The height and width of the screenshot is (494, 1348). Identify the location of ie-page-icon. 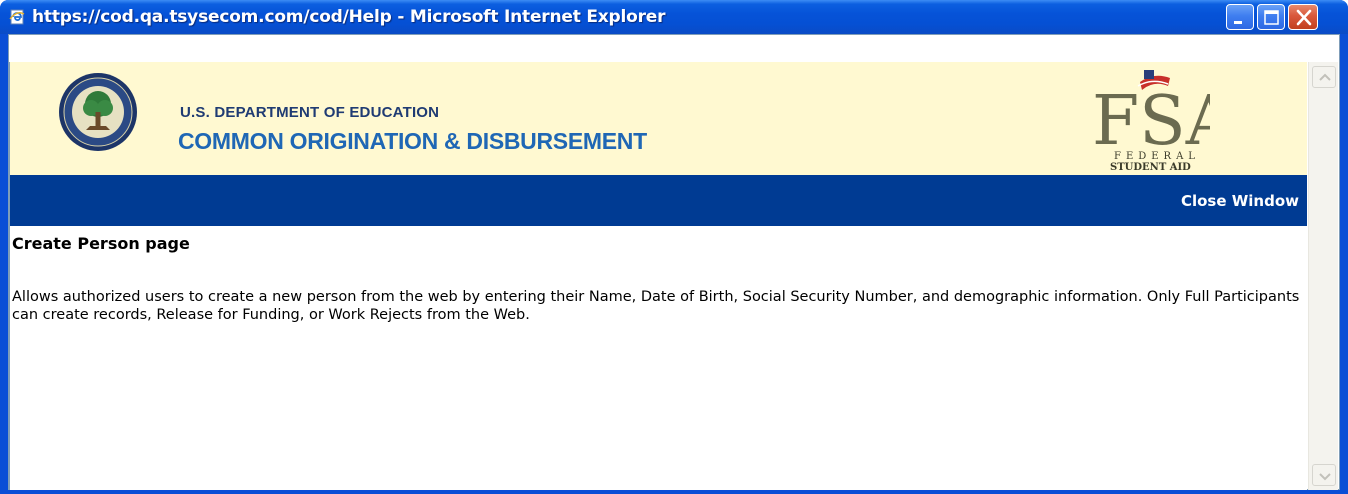
(17, 17).